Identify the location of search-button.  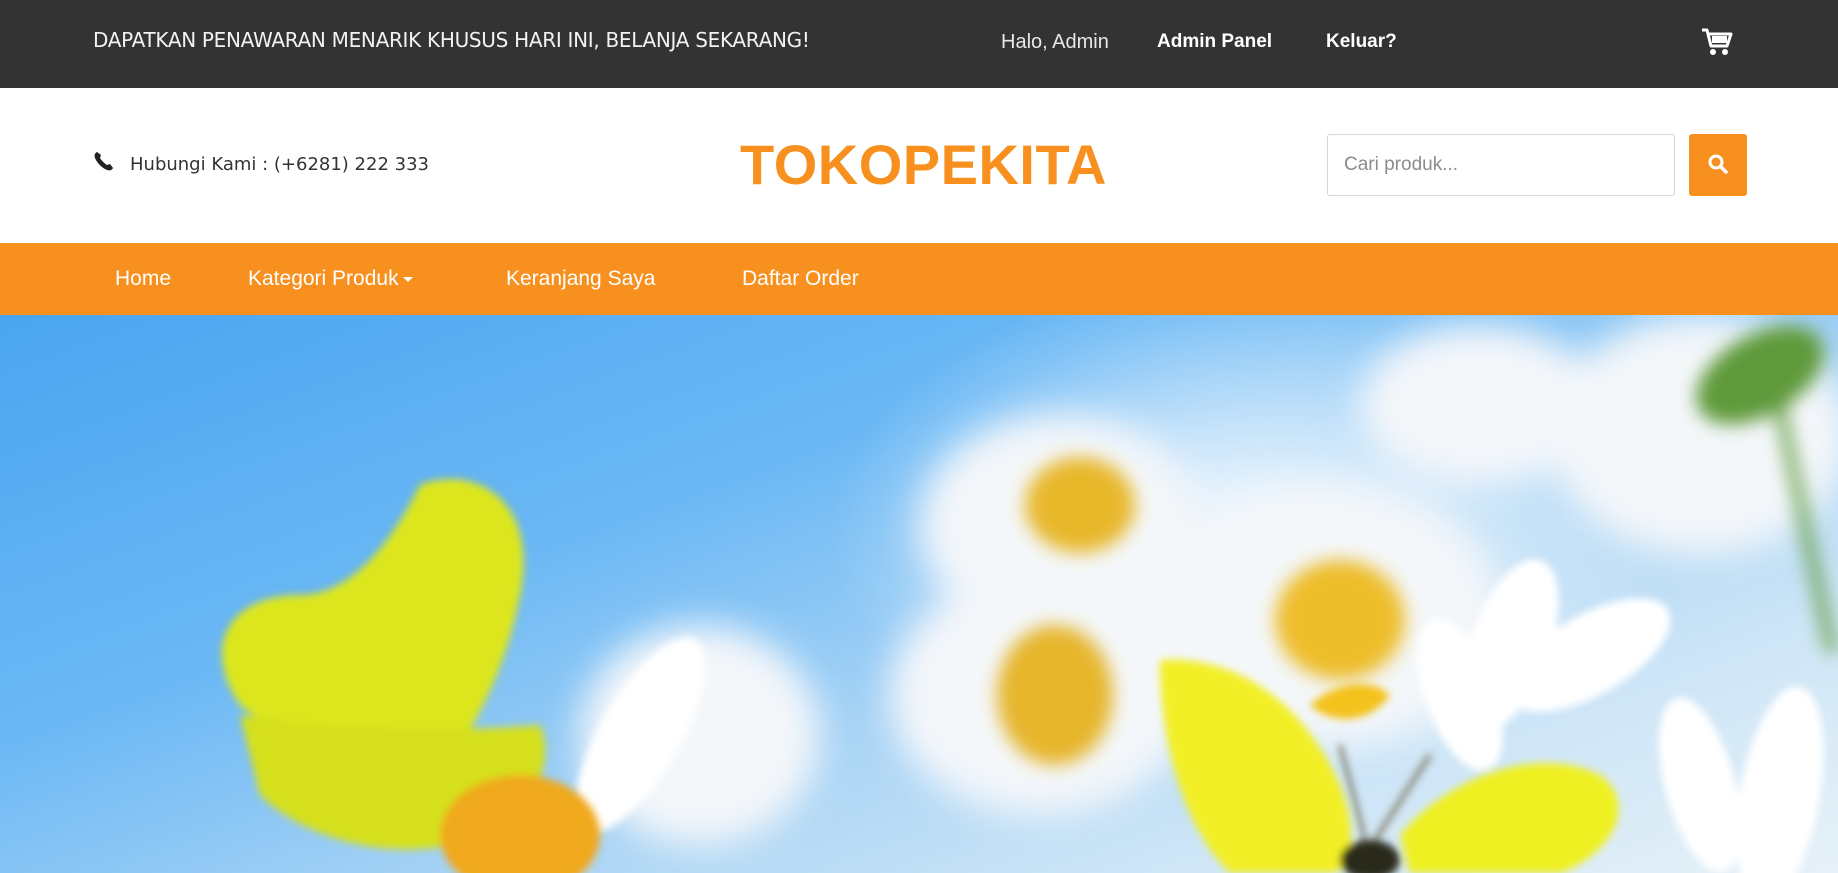
(1718, 165).